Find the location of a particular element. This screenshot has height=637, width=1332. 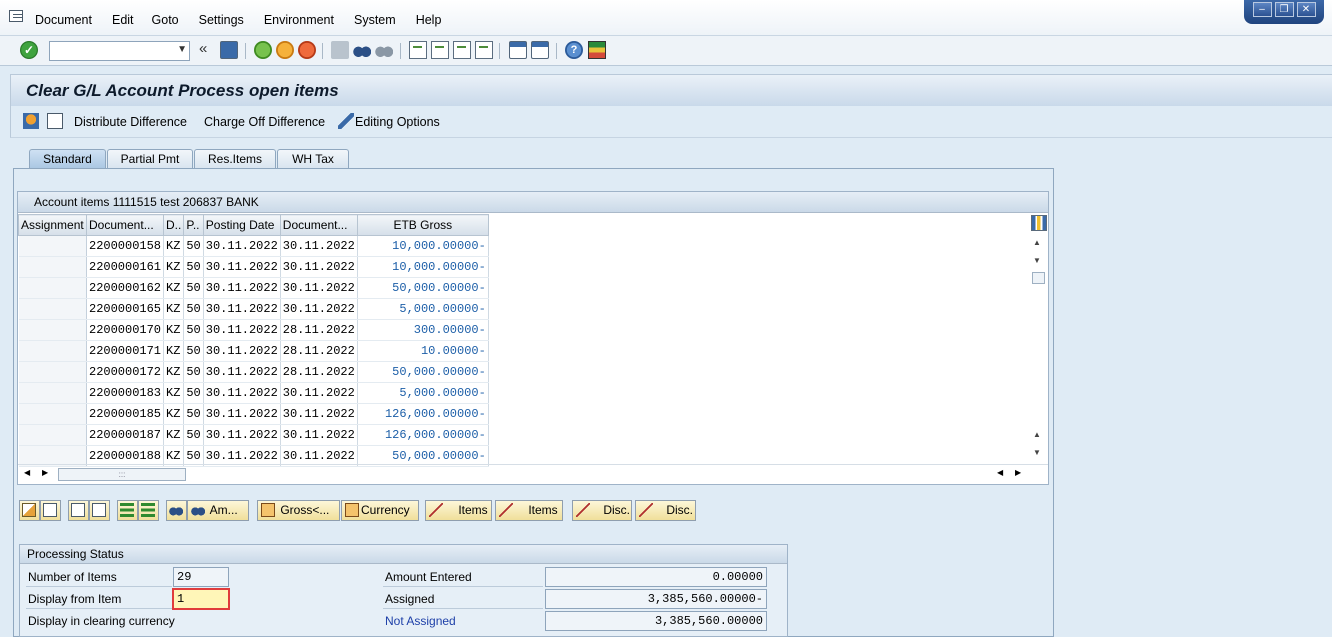

table-cell: 300.00000- is located at coordinates (423, 330).